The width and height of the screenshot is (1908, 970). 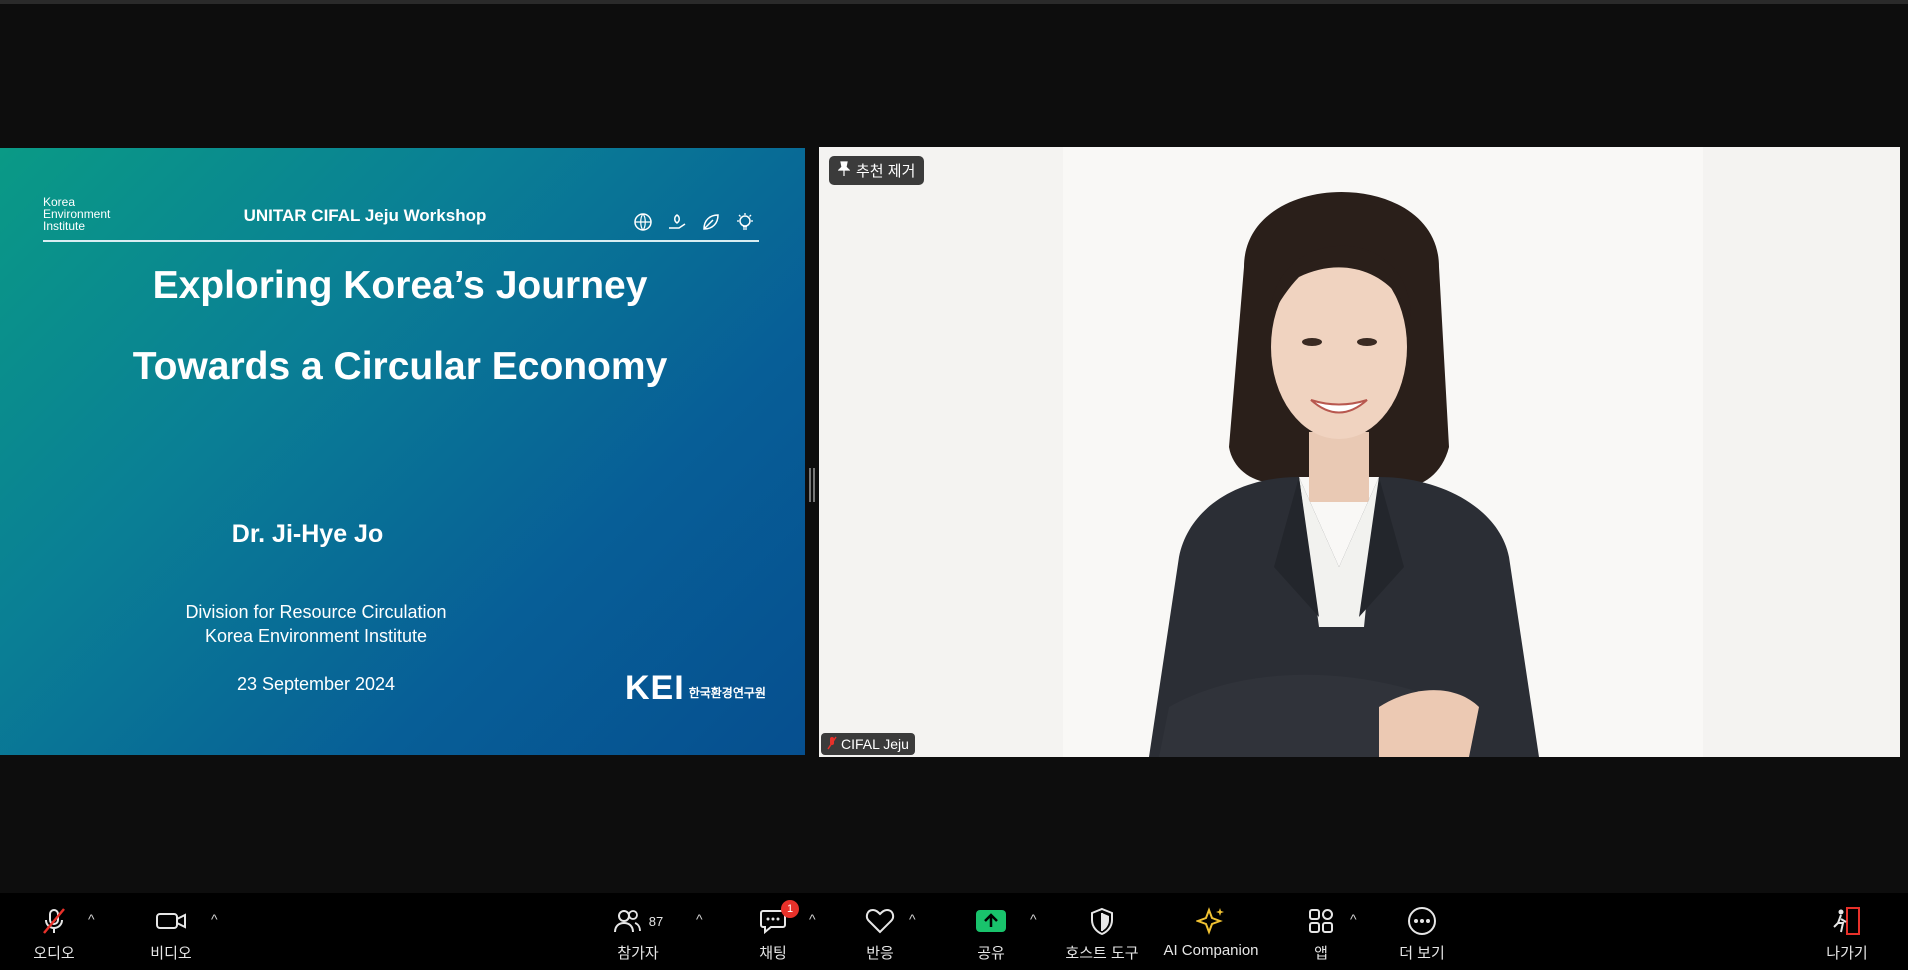 What do you see at coordinates (880, 953) in the screenshot?
I see `reactions-label: 반응` at bounding box center [880, 953].